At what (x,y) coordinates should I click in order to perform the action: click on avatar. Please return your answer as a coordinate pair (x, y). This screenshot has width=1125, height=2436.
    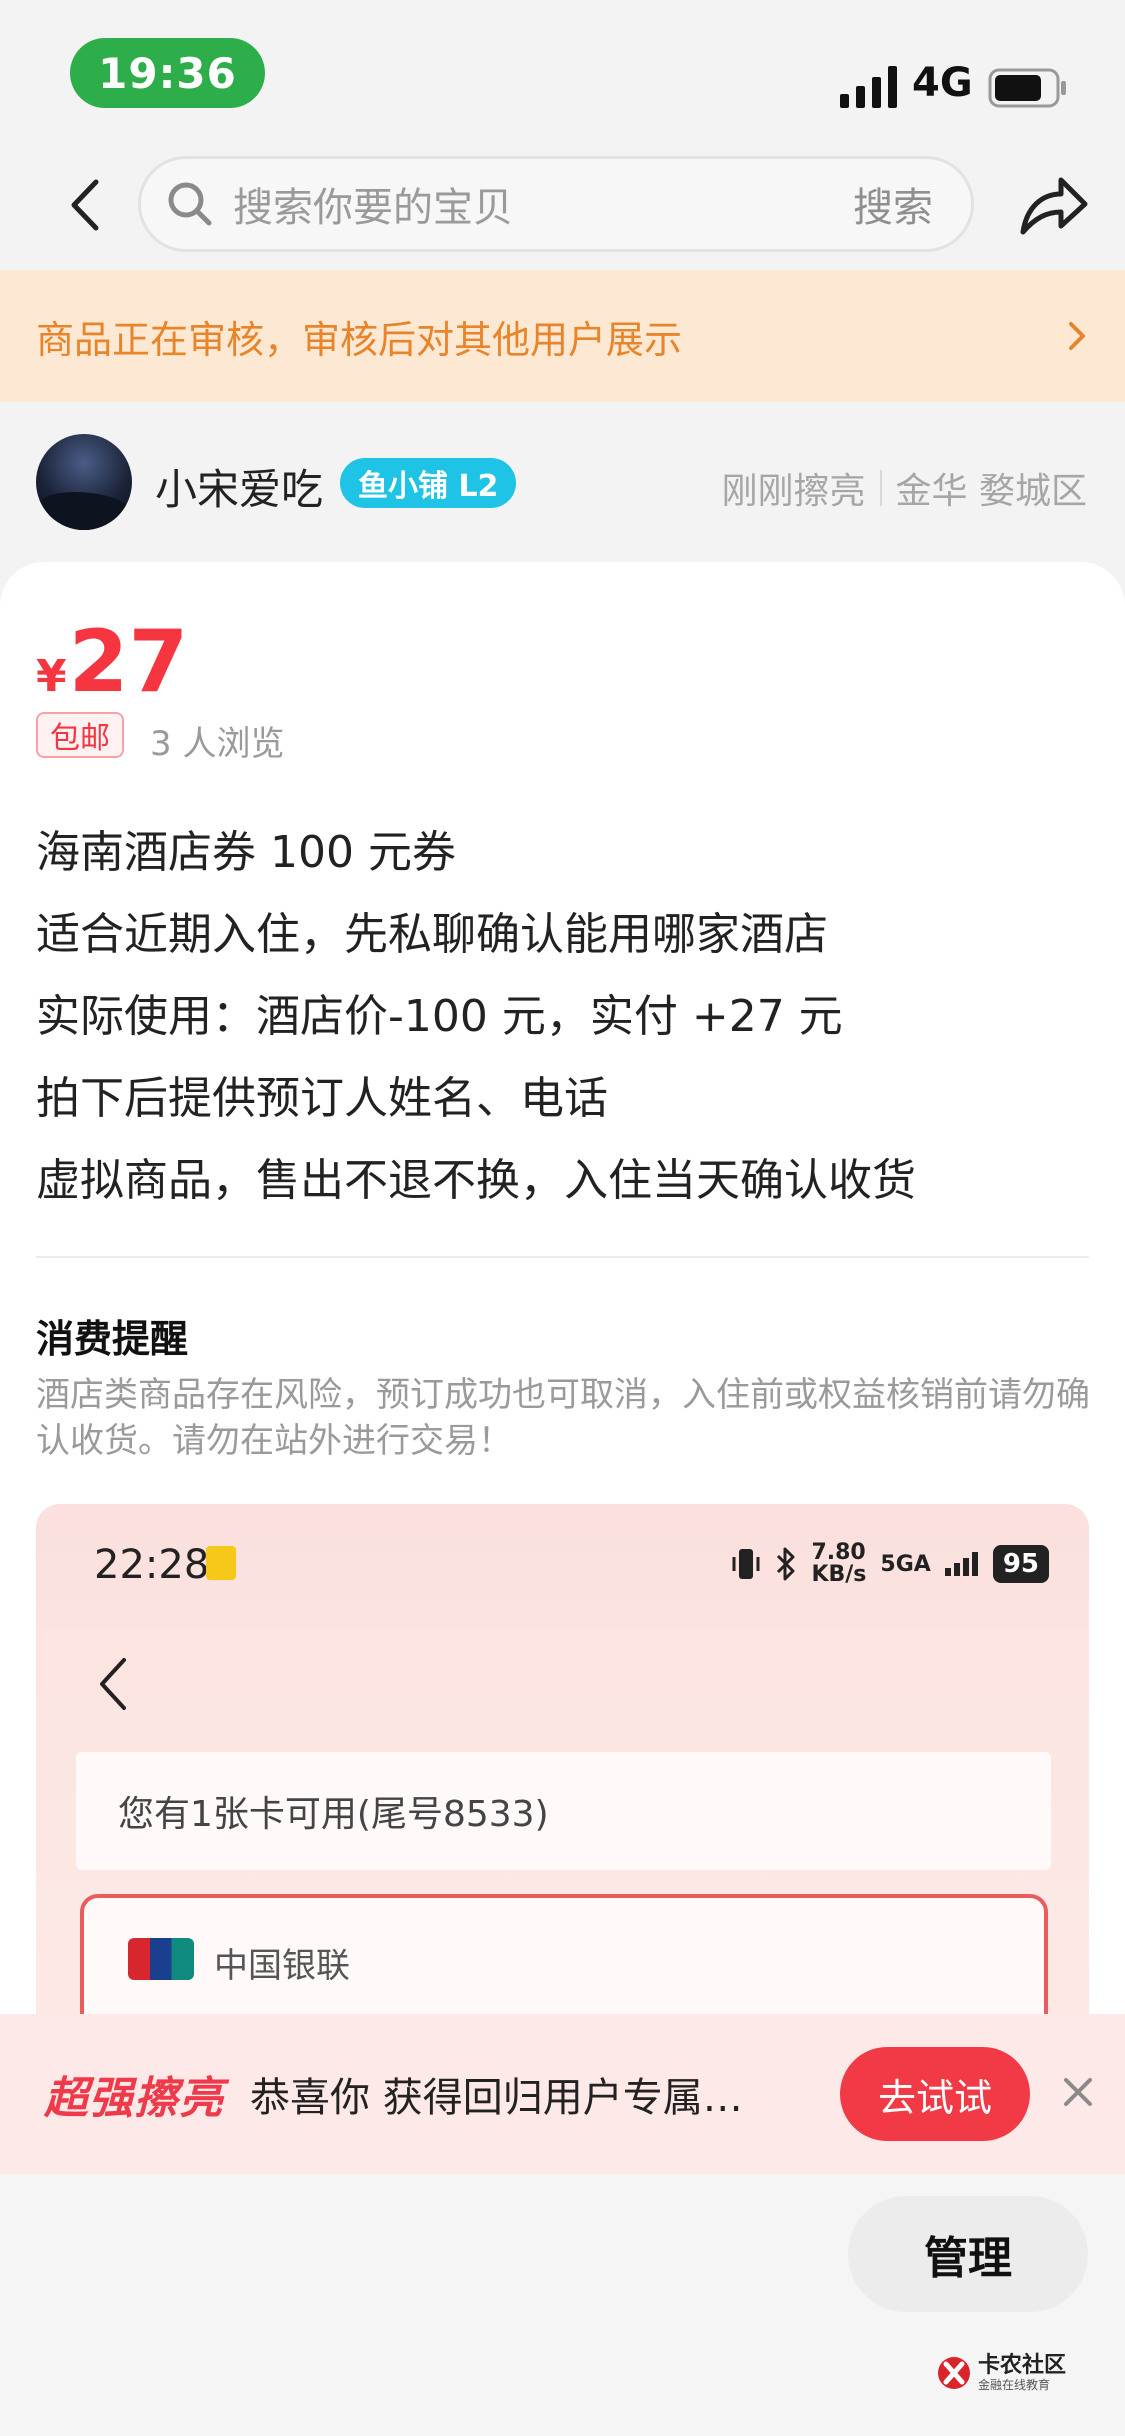
    Looking at the image, I should click on (84, 482).